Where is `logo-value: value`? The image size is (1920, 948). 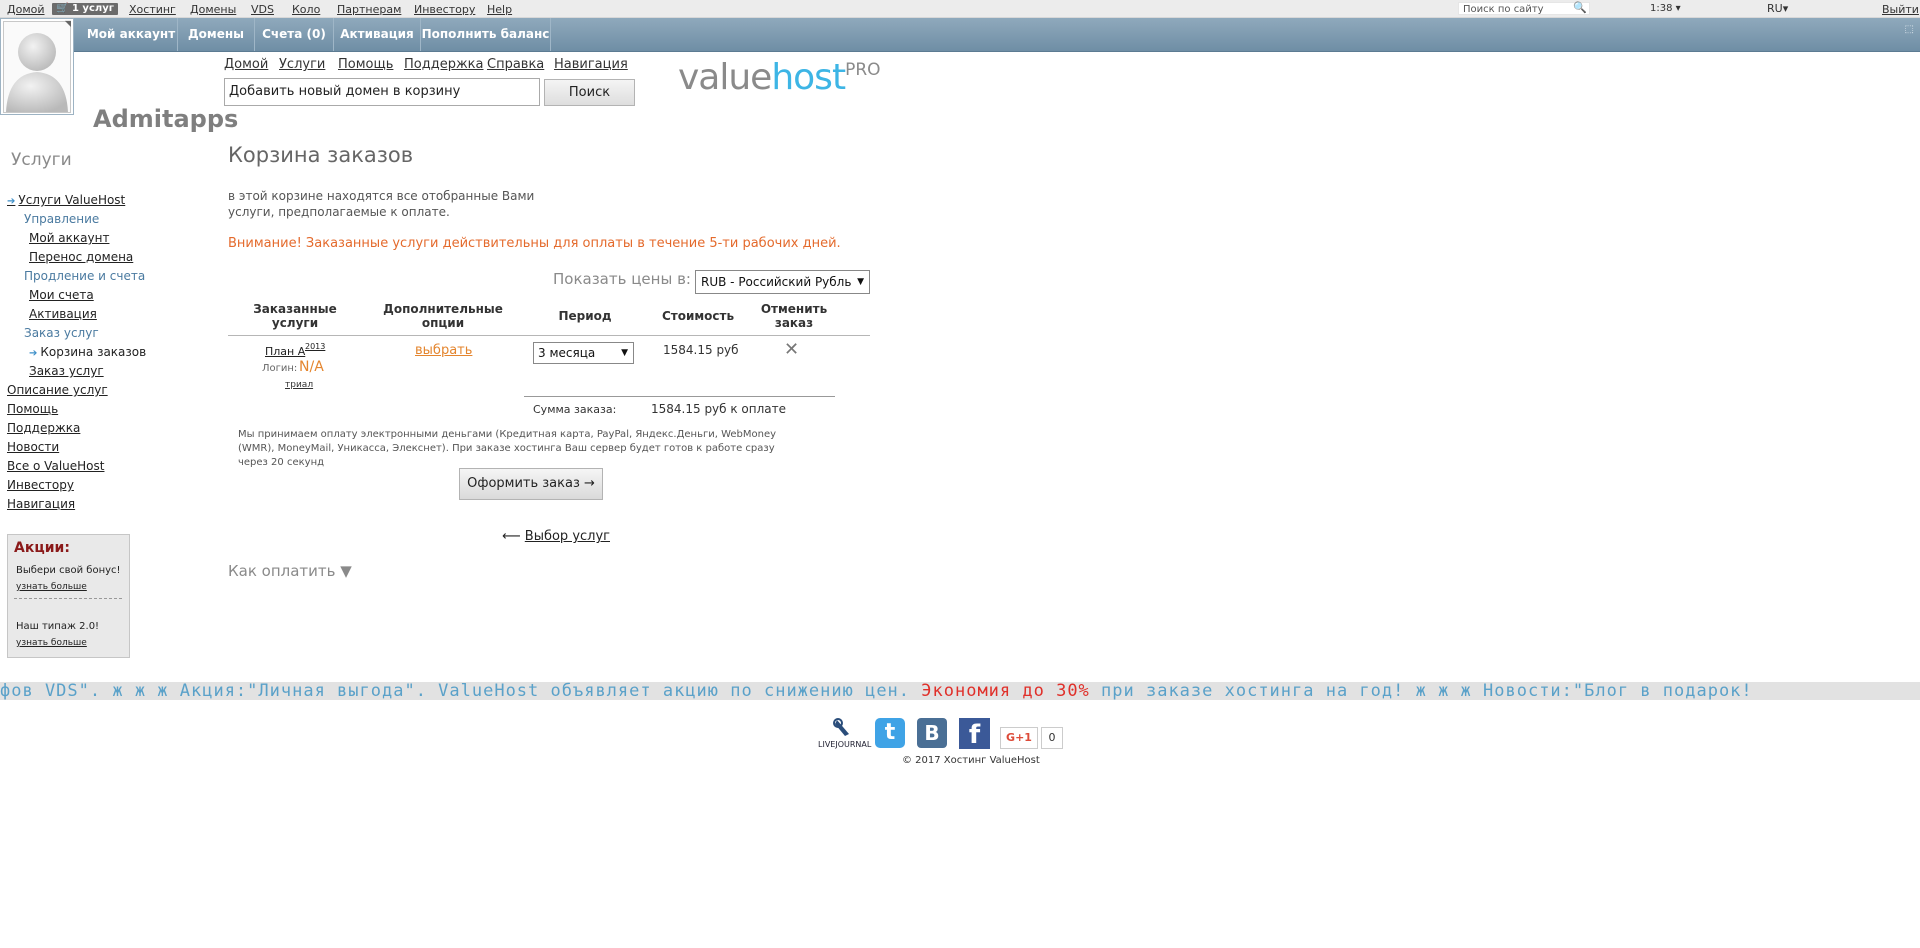
logo-value: value is located at coordinates (725, 77).